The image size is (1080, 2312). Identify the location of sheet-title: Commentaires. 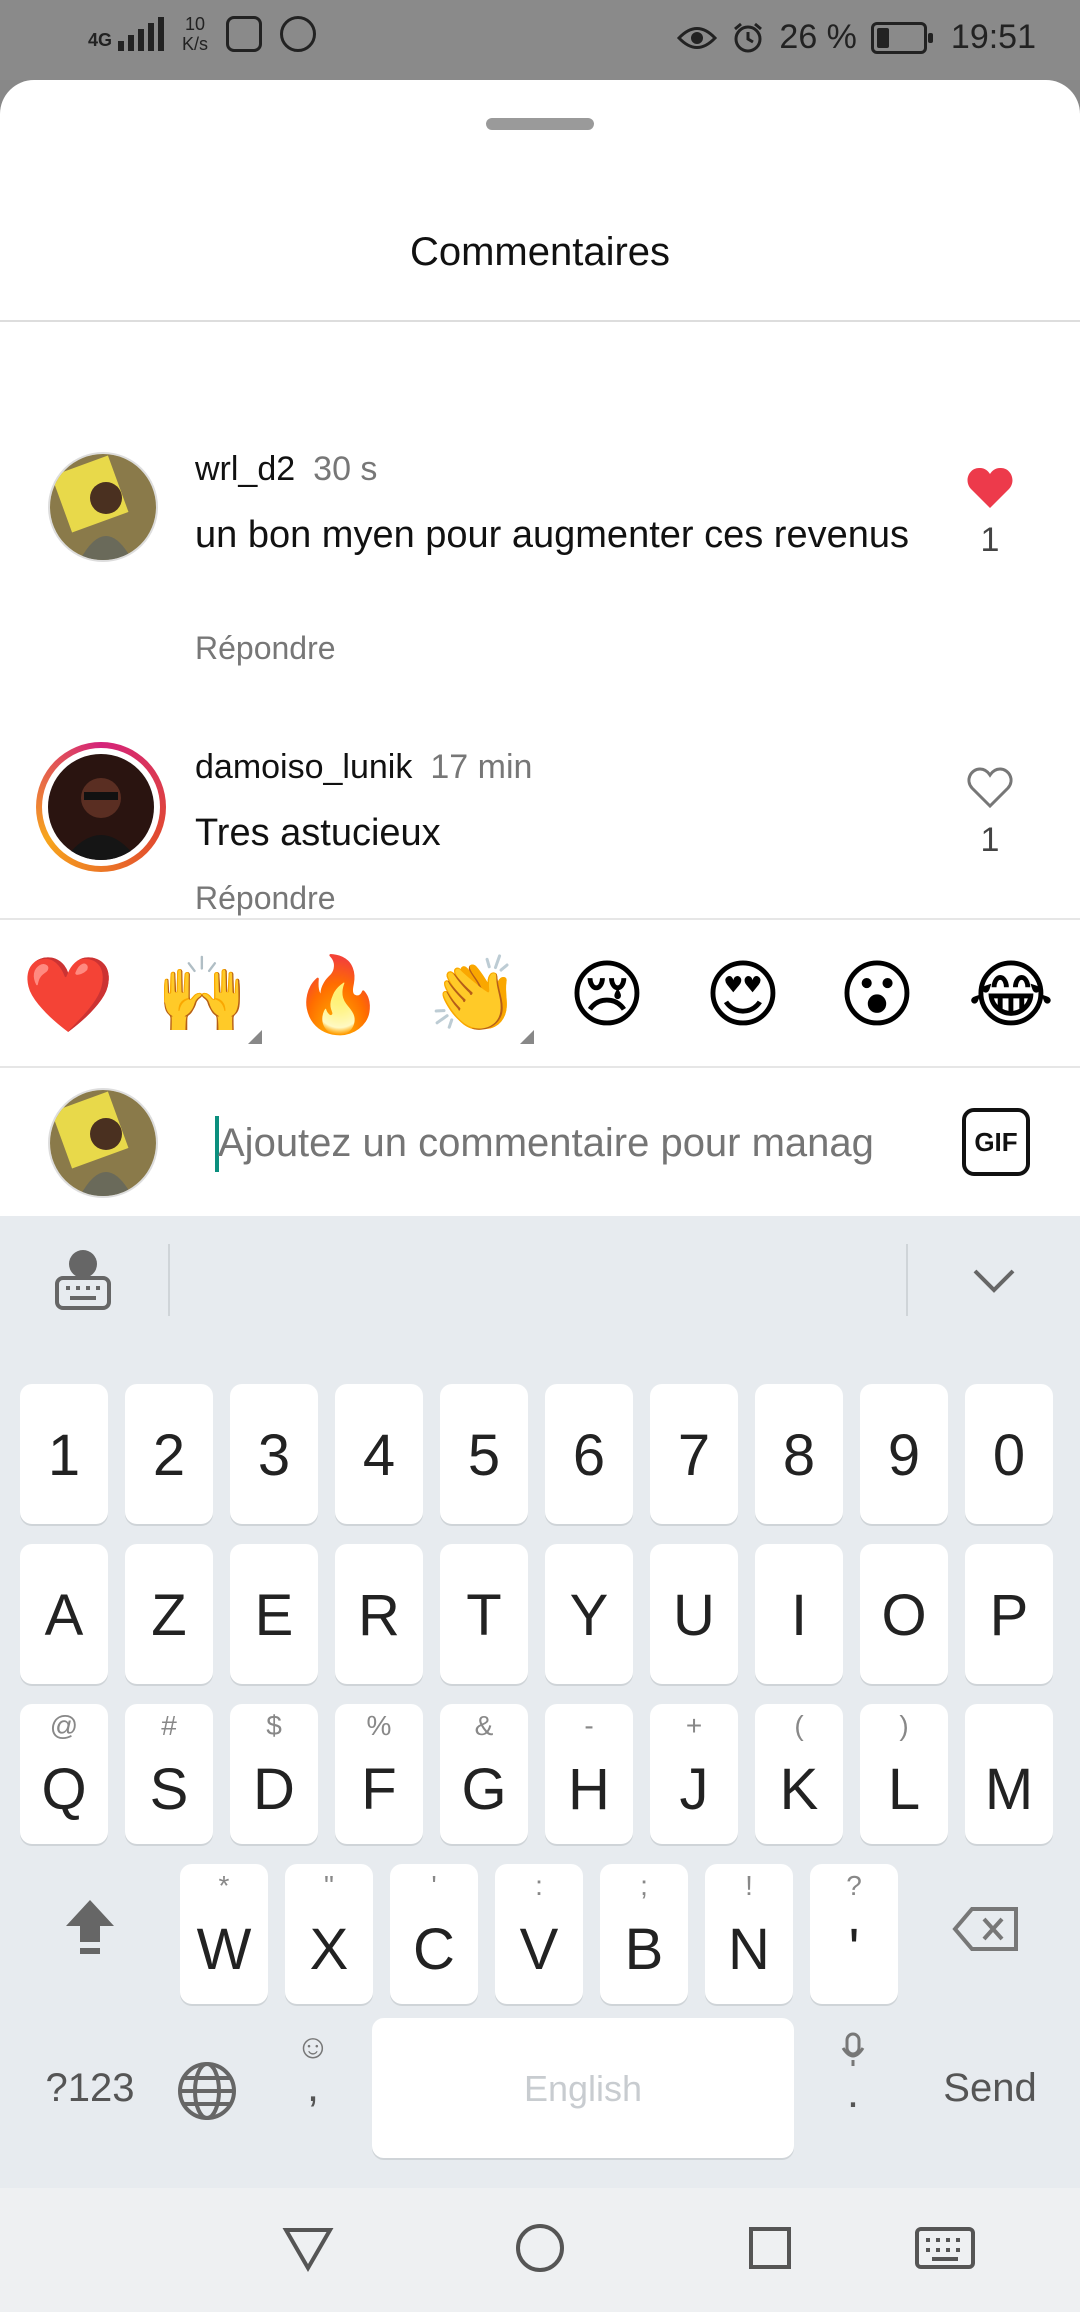
(540, 252).